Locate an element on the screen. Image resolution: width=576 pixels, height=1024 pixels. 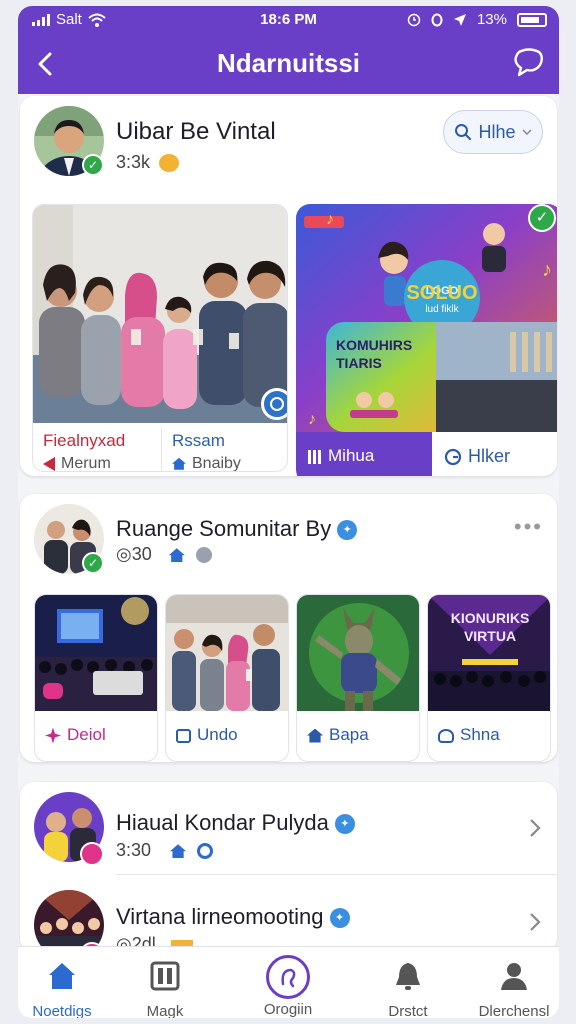
status-right: 13% is located at coordinates (477, 19).